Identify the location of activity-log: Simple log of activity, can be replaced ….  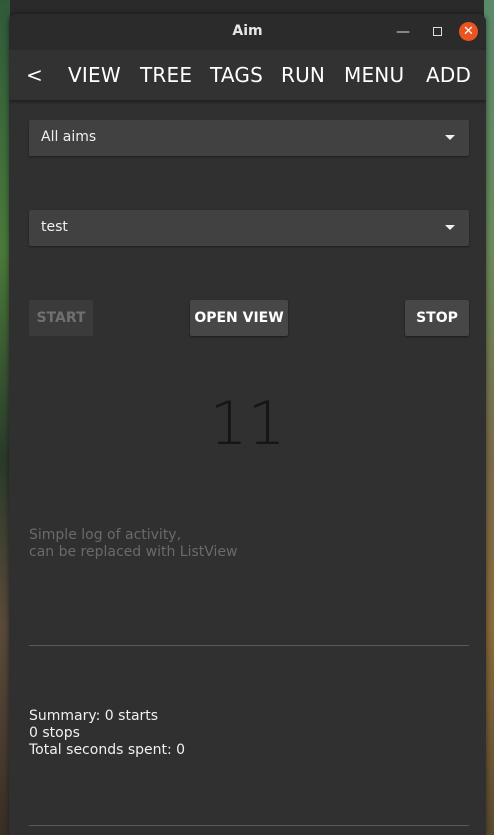
(133, 544).